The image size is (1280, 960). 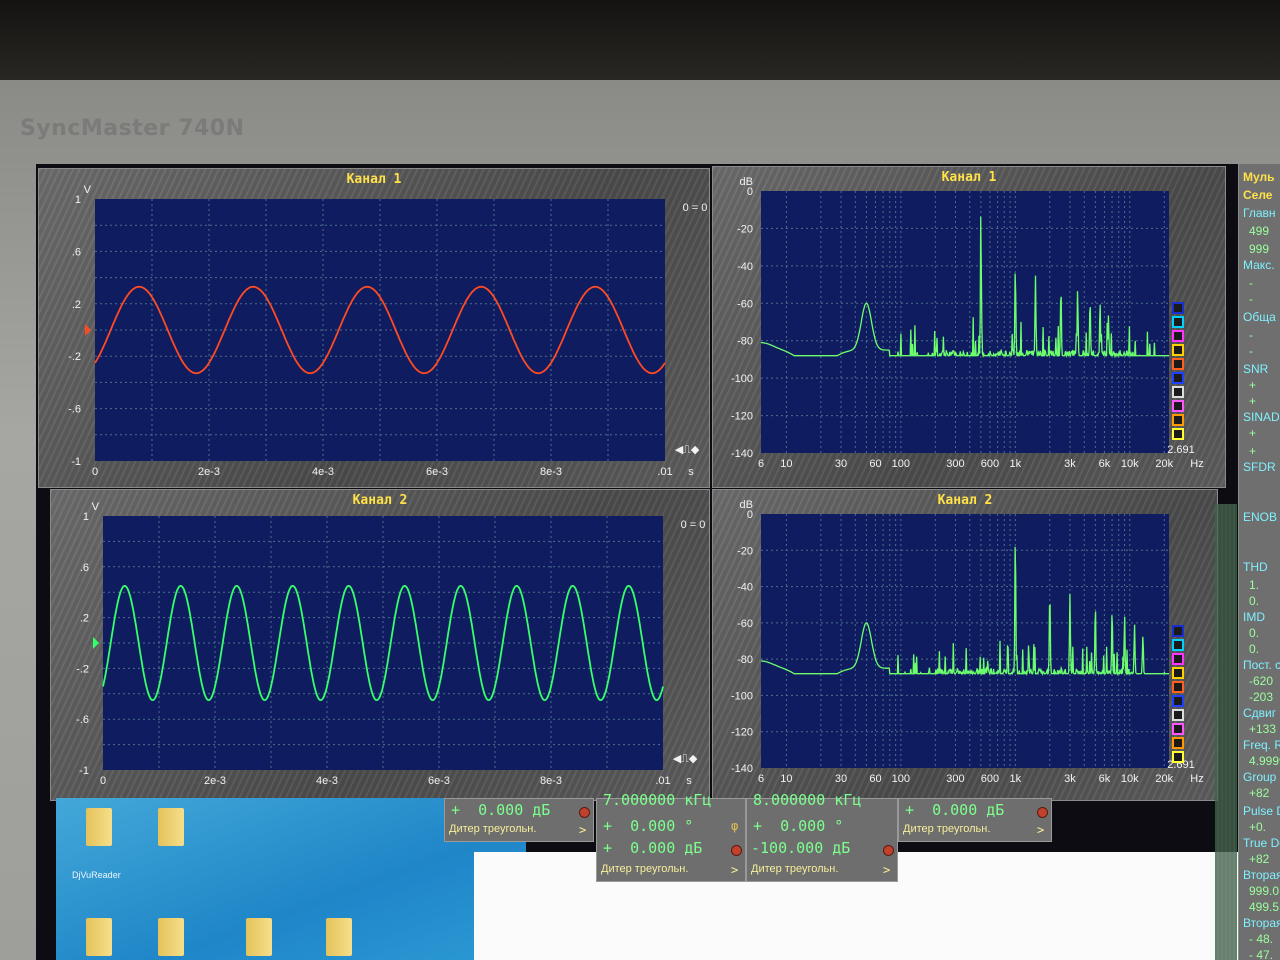 What do you see at coordinates (640, 45) in the screenshot?
I see `monitor-bezel-top` at bounding box center [640, 45].